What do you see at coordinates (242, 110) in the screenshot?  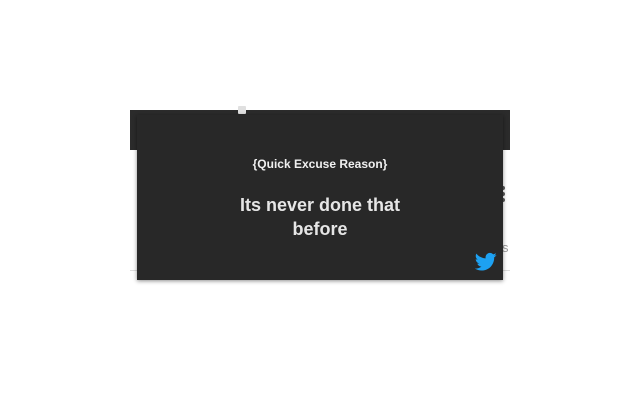 I see `background-tab-notch` at bounding box center [242, 110].